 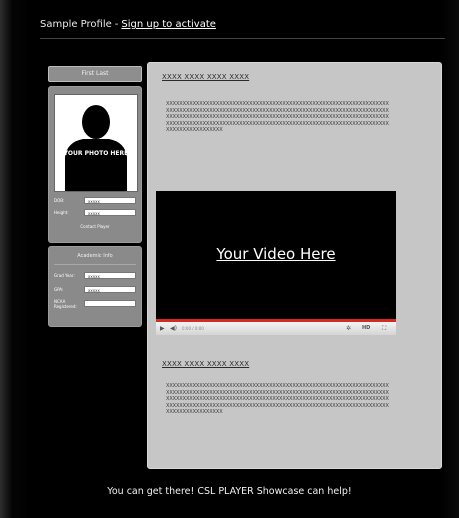 I want to click on grad-year-label: Grad Year:, so click(x=64, y=275).